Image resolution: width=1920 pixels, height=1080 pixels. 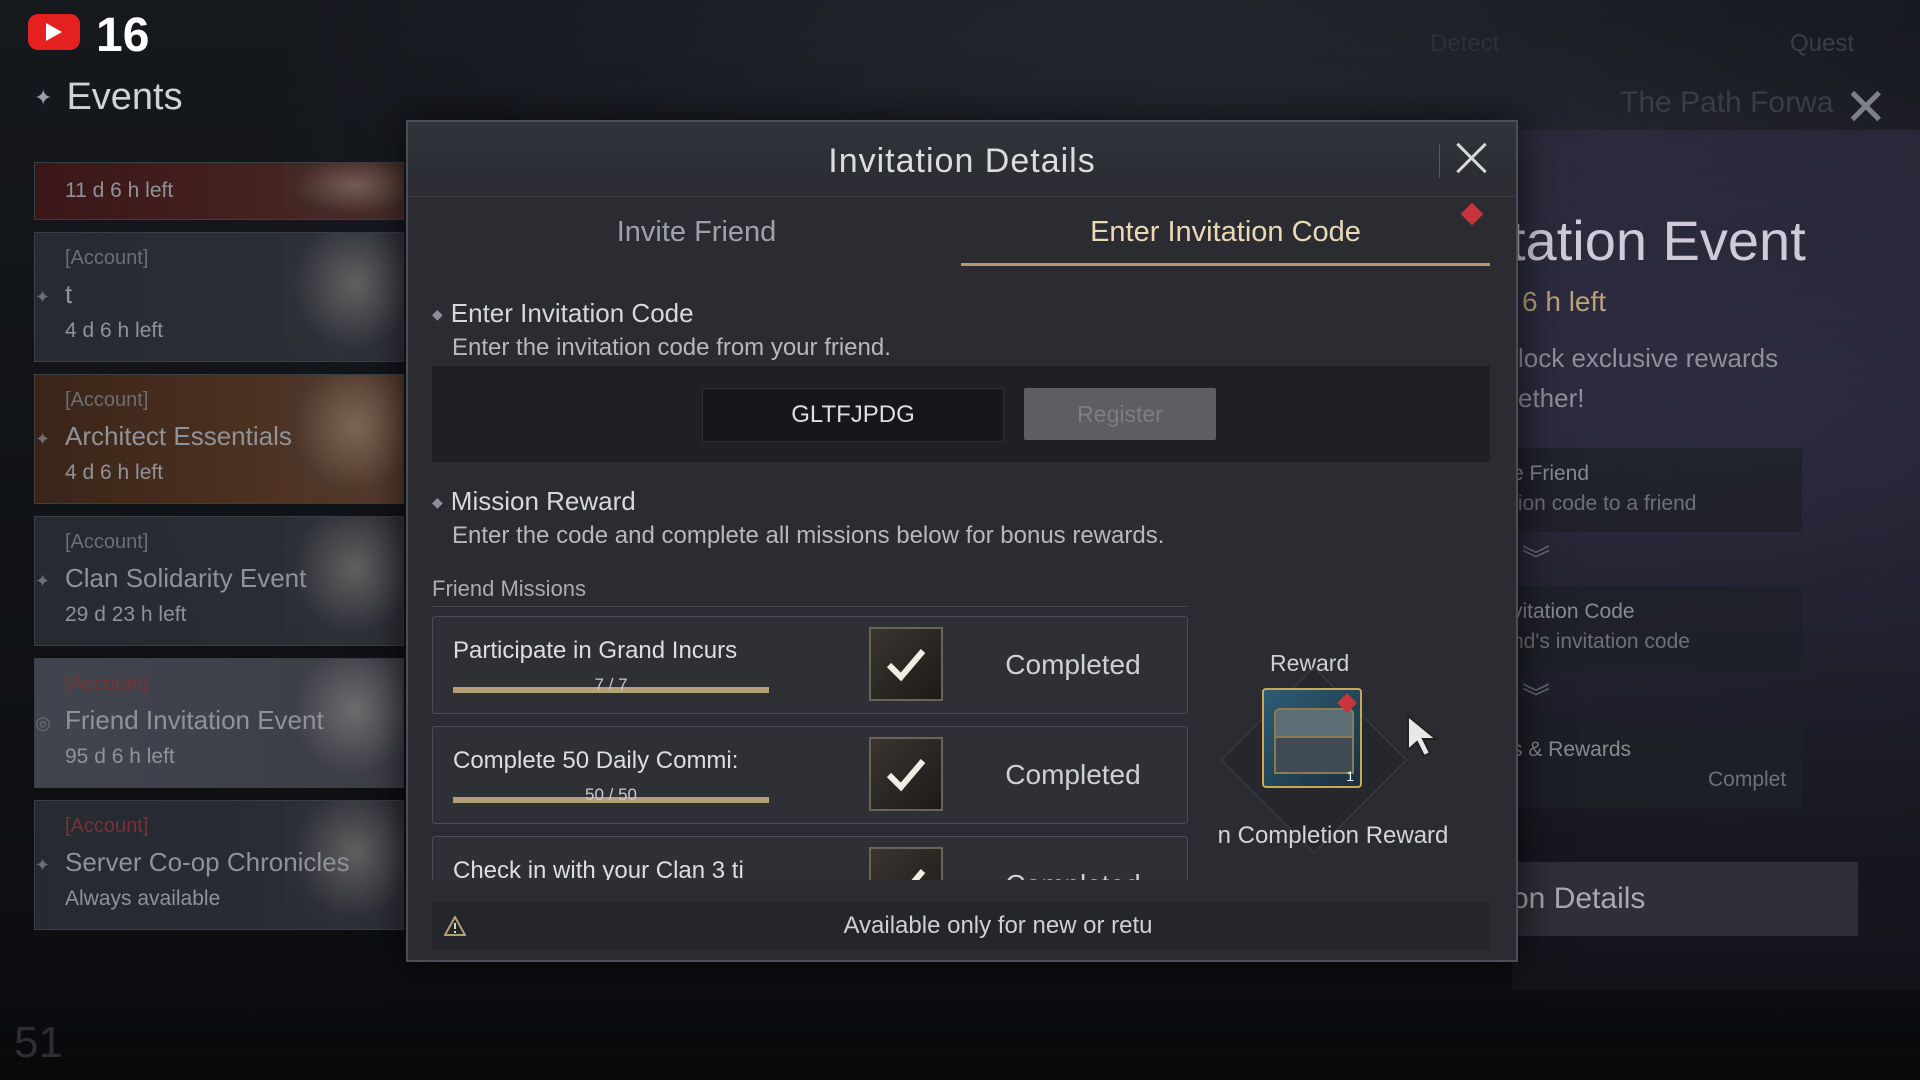 I want to click on event-time: 29 d 23 h left, so click(x=126, y=614).